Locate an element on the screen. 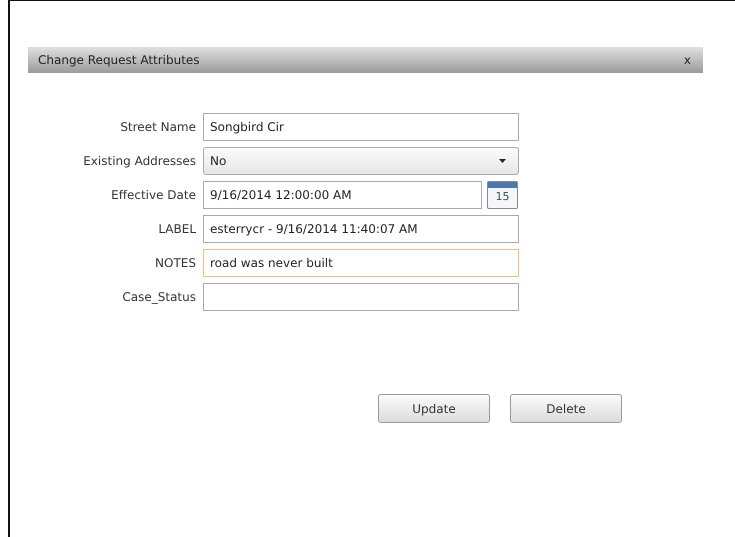 The width and height of the screenshot is (735, 537). dialog-button: Delete is located at coordinates (566, 408).